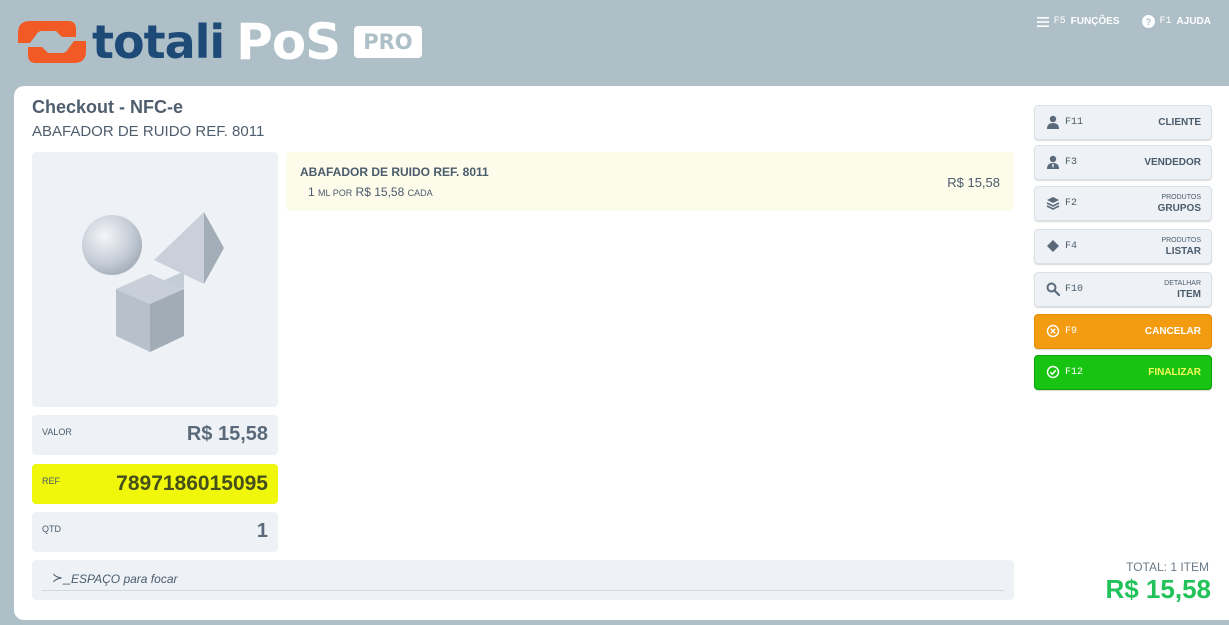 This screenshot has height=625, width=1229. Describe the element at coordinates (262, 531) in the screenshot. I see `qtd-value: 1` at that location.